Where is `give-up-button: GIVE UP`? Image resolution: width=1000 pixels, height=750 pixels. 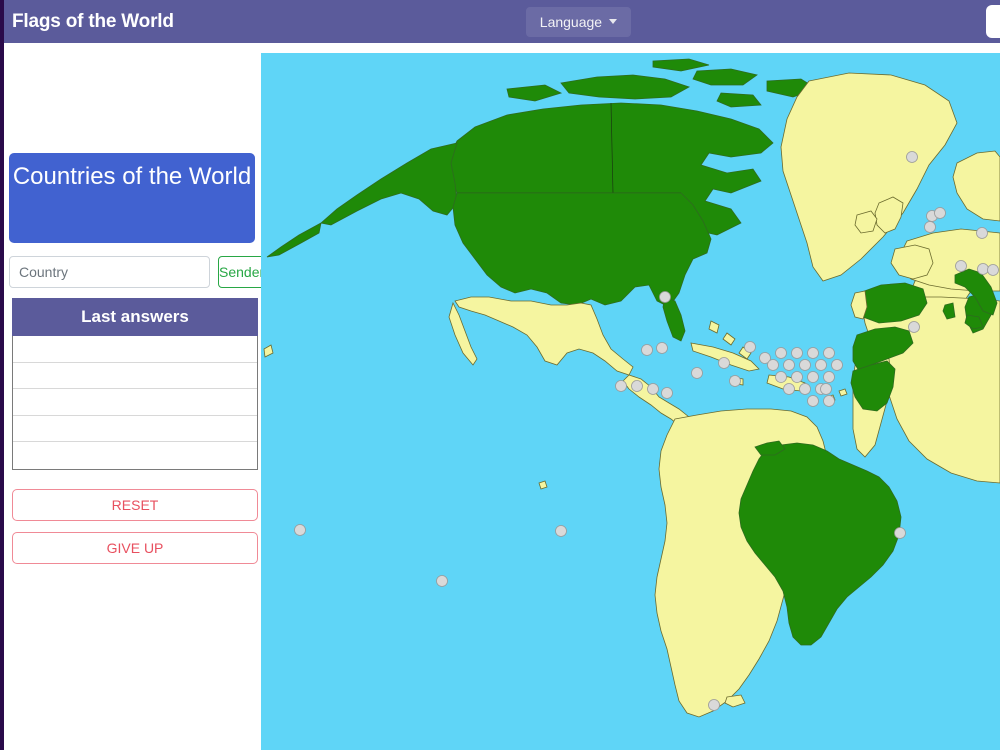 give-up-button: GIVE UP is located at coordinates (135, 548).